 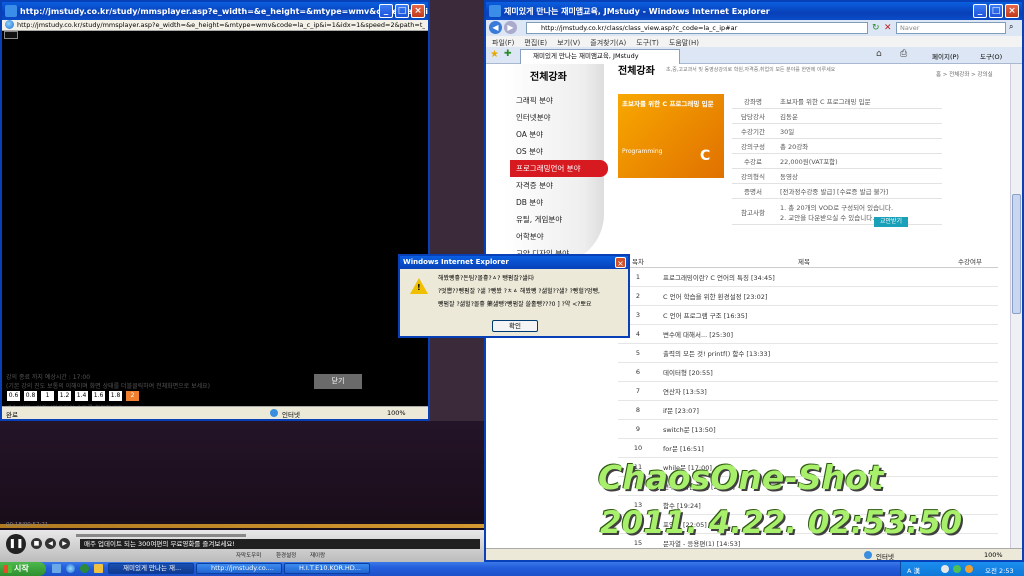 What do you see at coordinates (161, 535) in the screenshot?
I see `volume-slider` at bounding box center [161, 535].